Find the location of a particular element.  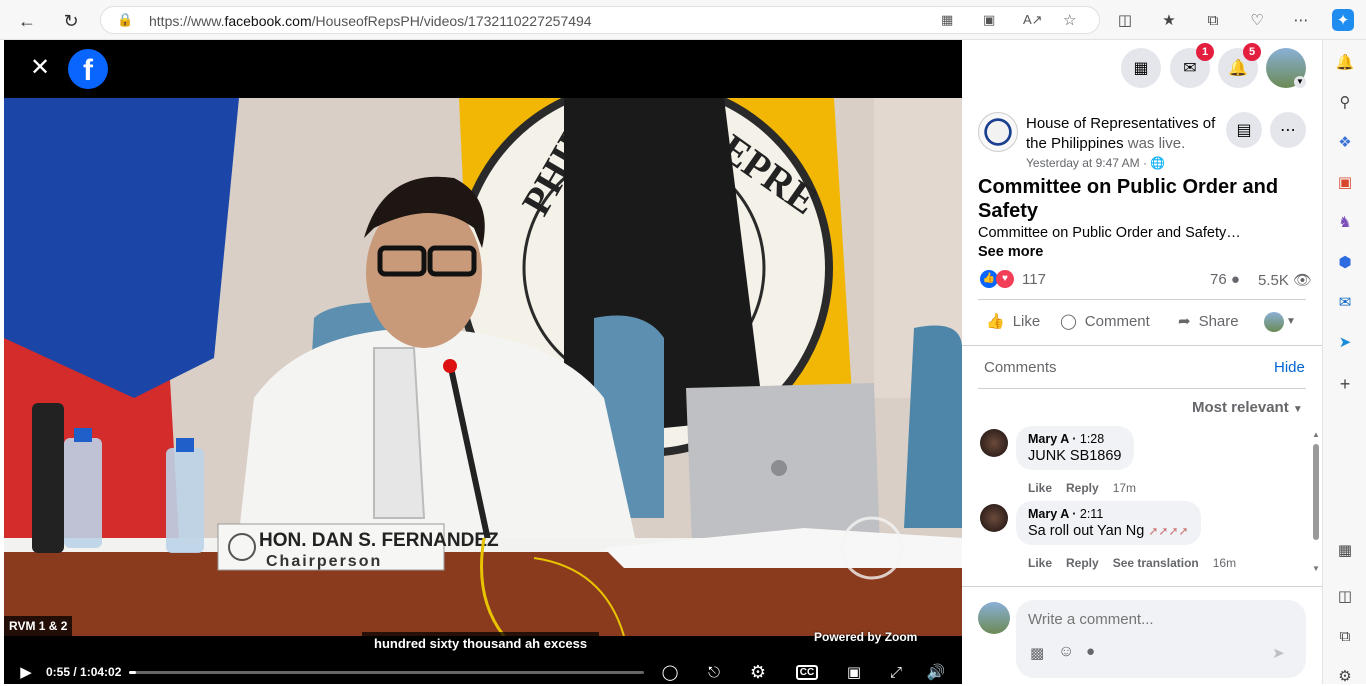

sort-dropdown: Most relevant ▼ is located at coordinates (1247, 407).